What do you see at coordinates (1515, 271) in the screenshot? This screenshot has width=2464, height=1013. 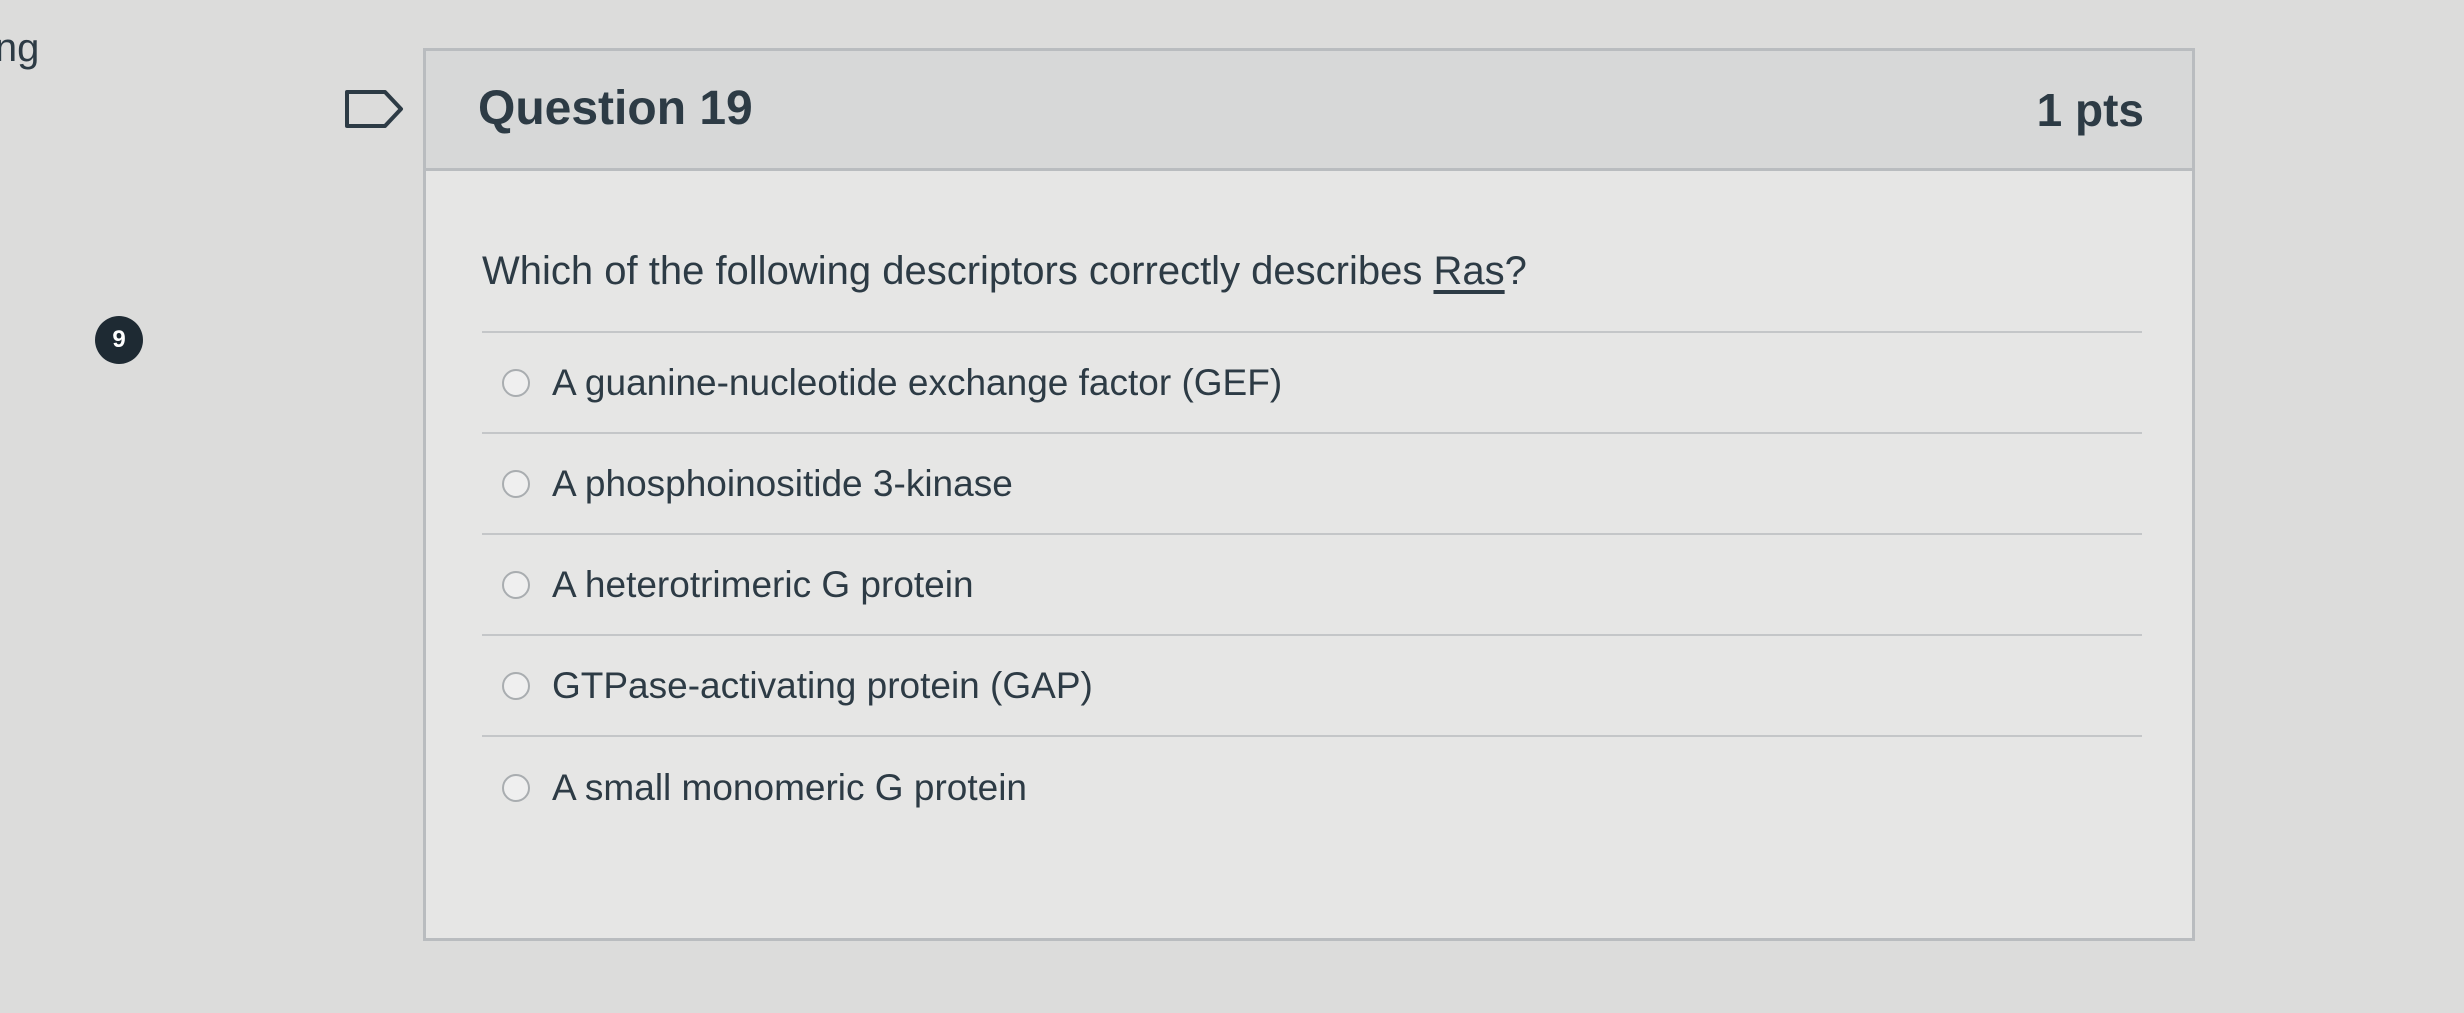 I see `question-text-end: ?` at bounding box center [1515, 271].